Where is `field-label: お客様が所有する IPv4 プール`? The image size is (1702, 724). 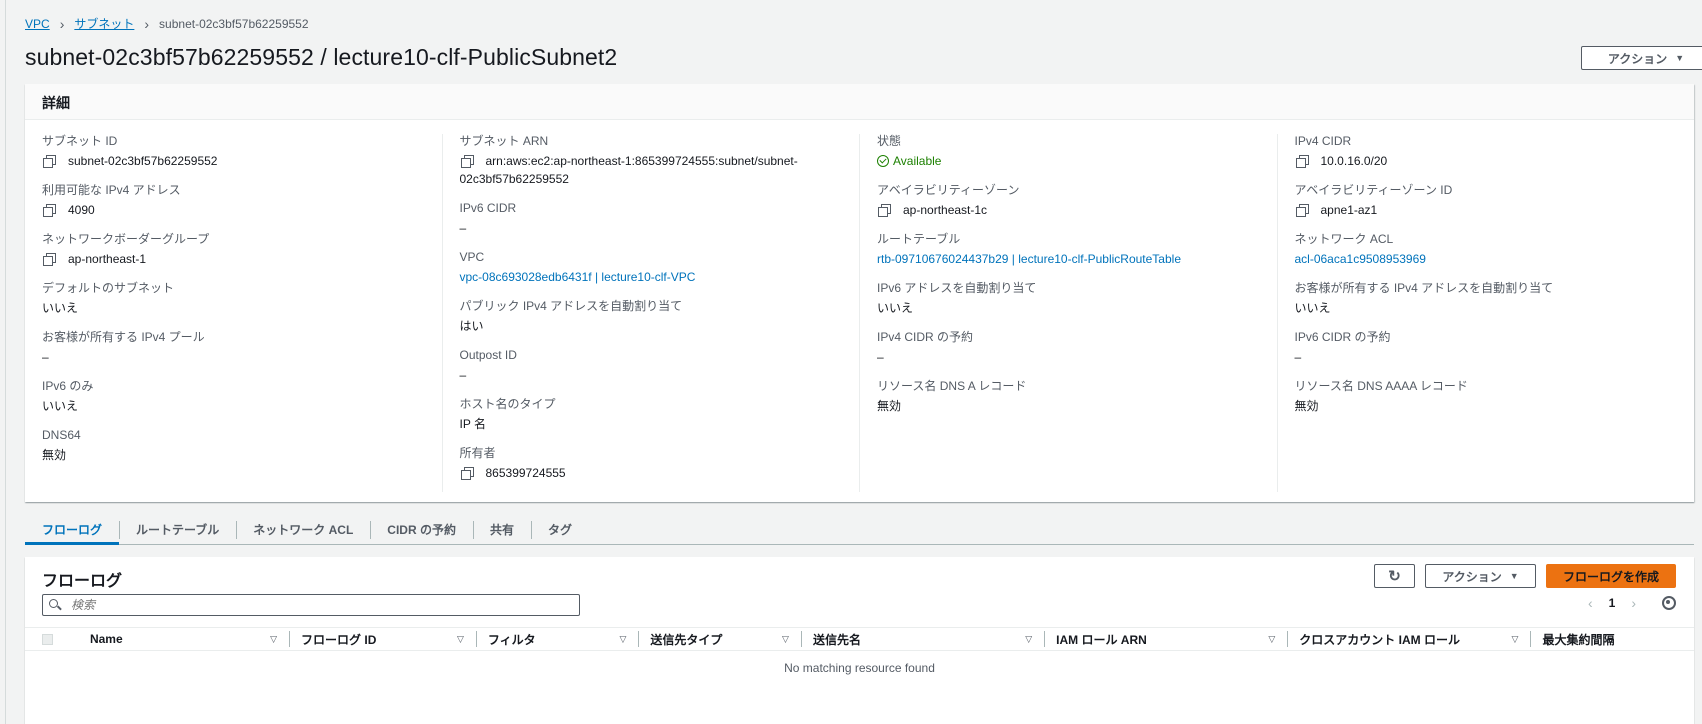 field-label: お客様が所有する IPv4 プール is located at coordinates (123, 337).